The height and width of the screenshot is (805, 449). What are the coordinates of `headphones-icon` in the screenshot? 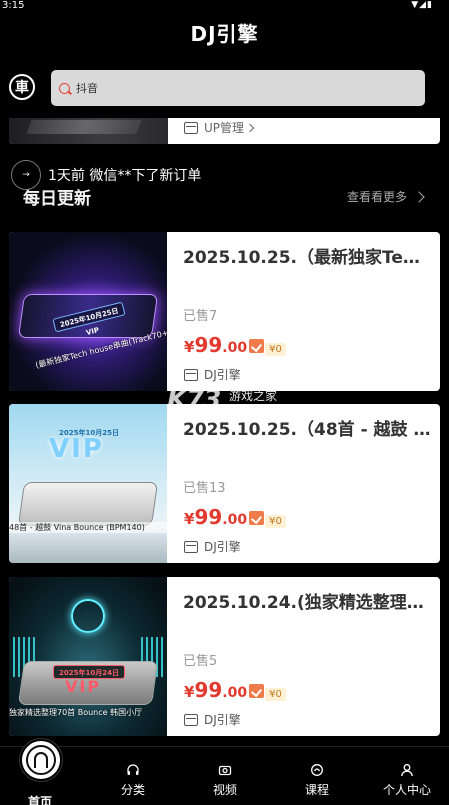 It's located at (133, 769).